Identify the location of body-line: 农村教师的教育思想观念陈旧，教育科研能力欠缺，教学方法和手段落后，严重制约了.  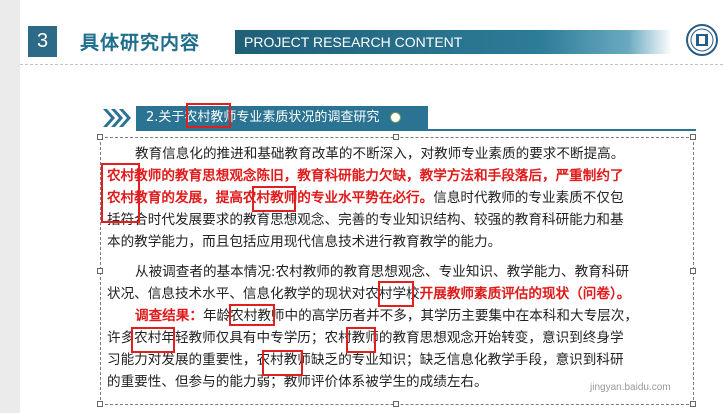
(365, 176).